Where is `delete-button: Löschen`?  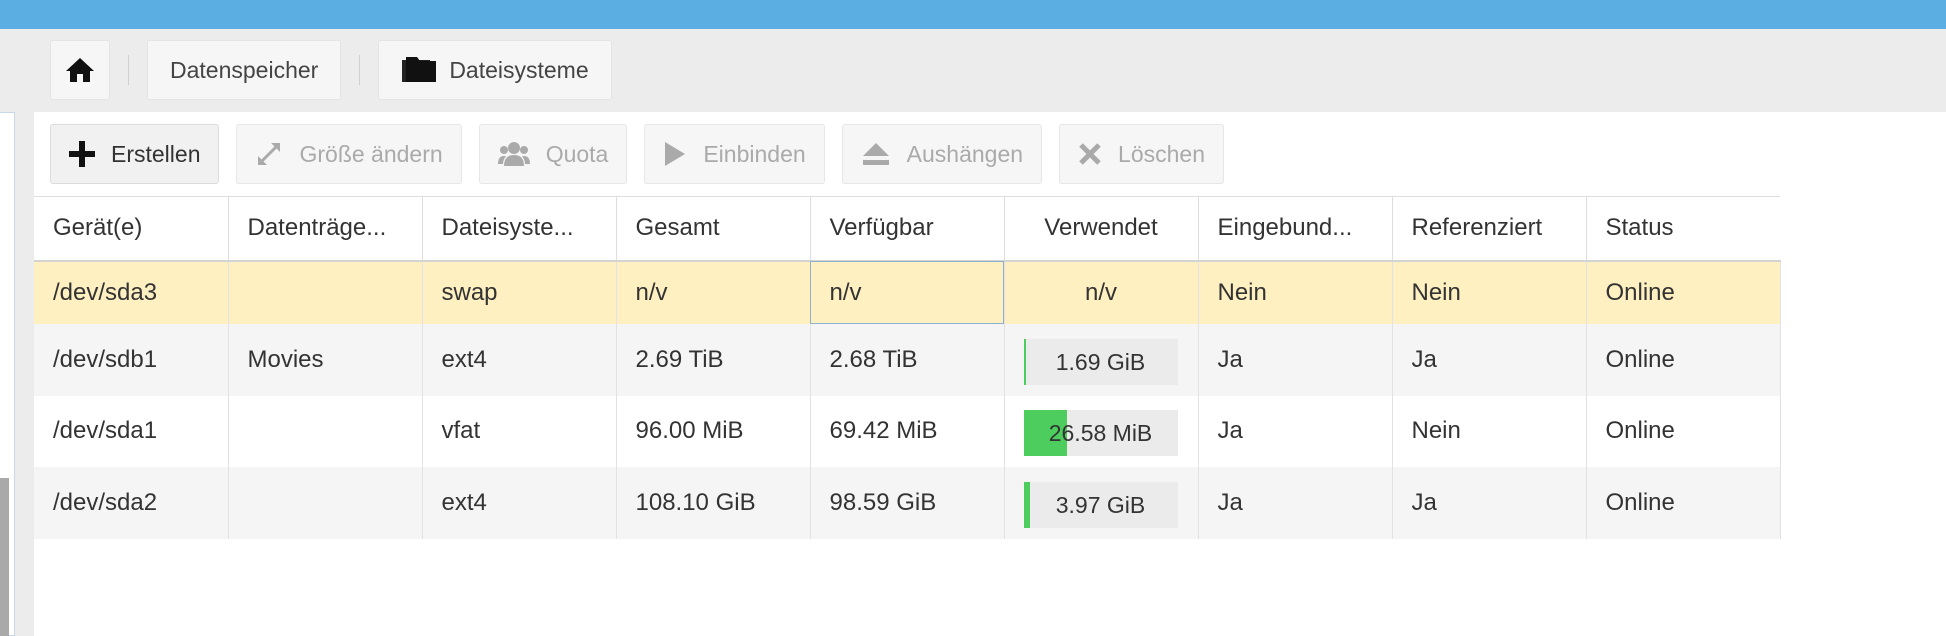 delete-button: Löschen is located at coordinates (1142, 154).